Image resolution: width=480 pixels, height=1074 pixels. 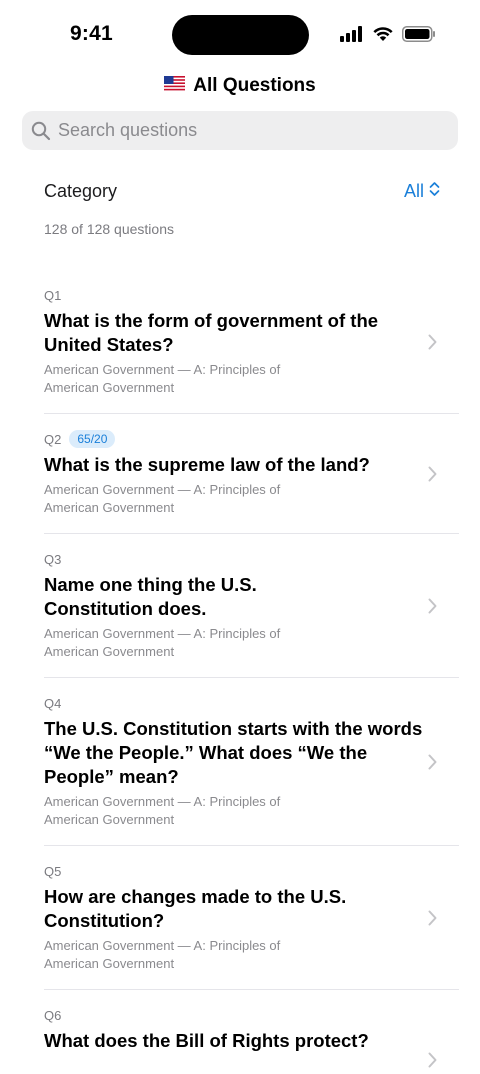 What do you see at coordinates (413, 190) in the screenshot?
I see `category-picker-value: All` at bounding box center [413, 190].